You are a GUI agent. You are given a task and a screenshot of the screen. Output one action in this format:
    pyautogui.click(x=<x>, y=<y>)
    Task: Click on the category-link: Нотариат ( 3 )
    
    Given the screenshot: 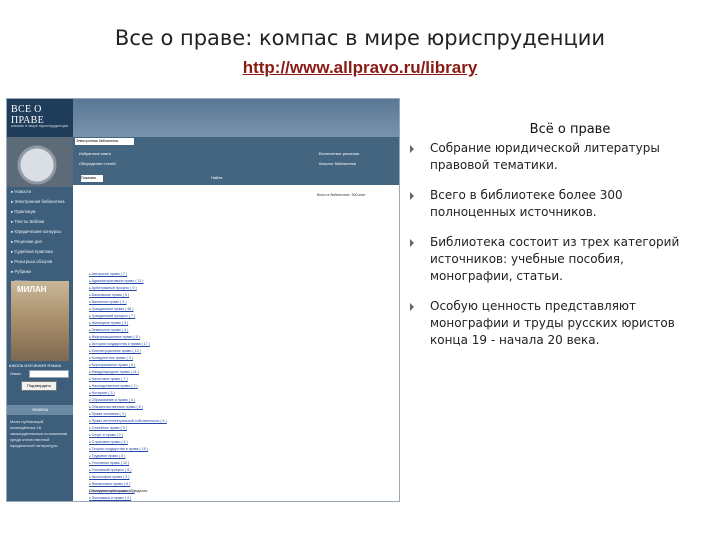 What is the action you would take?
    pyautogui.click(x=169, y=393)
    